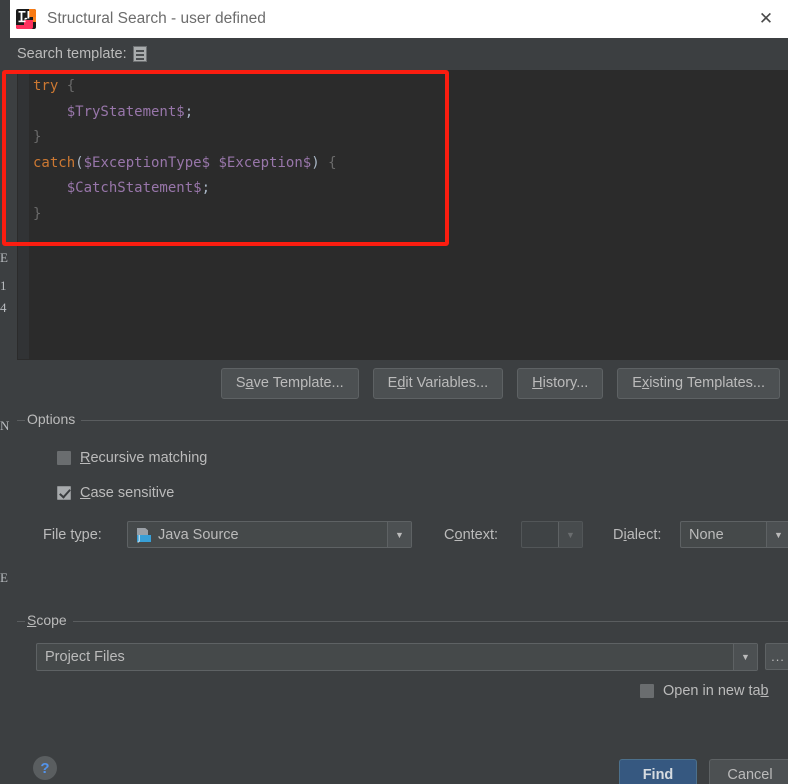  Describe the element at coordinates (552, 534) in the screenshot. I see `context-combobox: ▼` at that location.